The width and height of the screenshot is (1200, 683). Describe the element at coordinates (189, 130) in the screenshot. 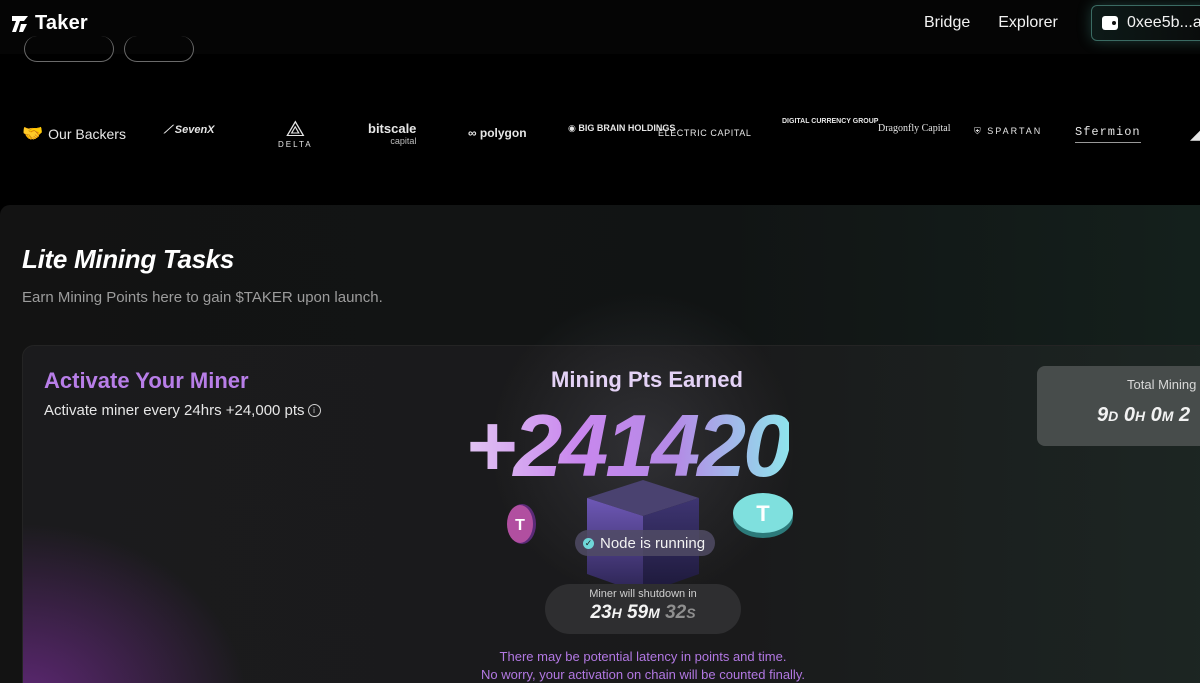

I see `backer-logo-sevenx: ⟋ SevenX` at that location.